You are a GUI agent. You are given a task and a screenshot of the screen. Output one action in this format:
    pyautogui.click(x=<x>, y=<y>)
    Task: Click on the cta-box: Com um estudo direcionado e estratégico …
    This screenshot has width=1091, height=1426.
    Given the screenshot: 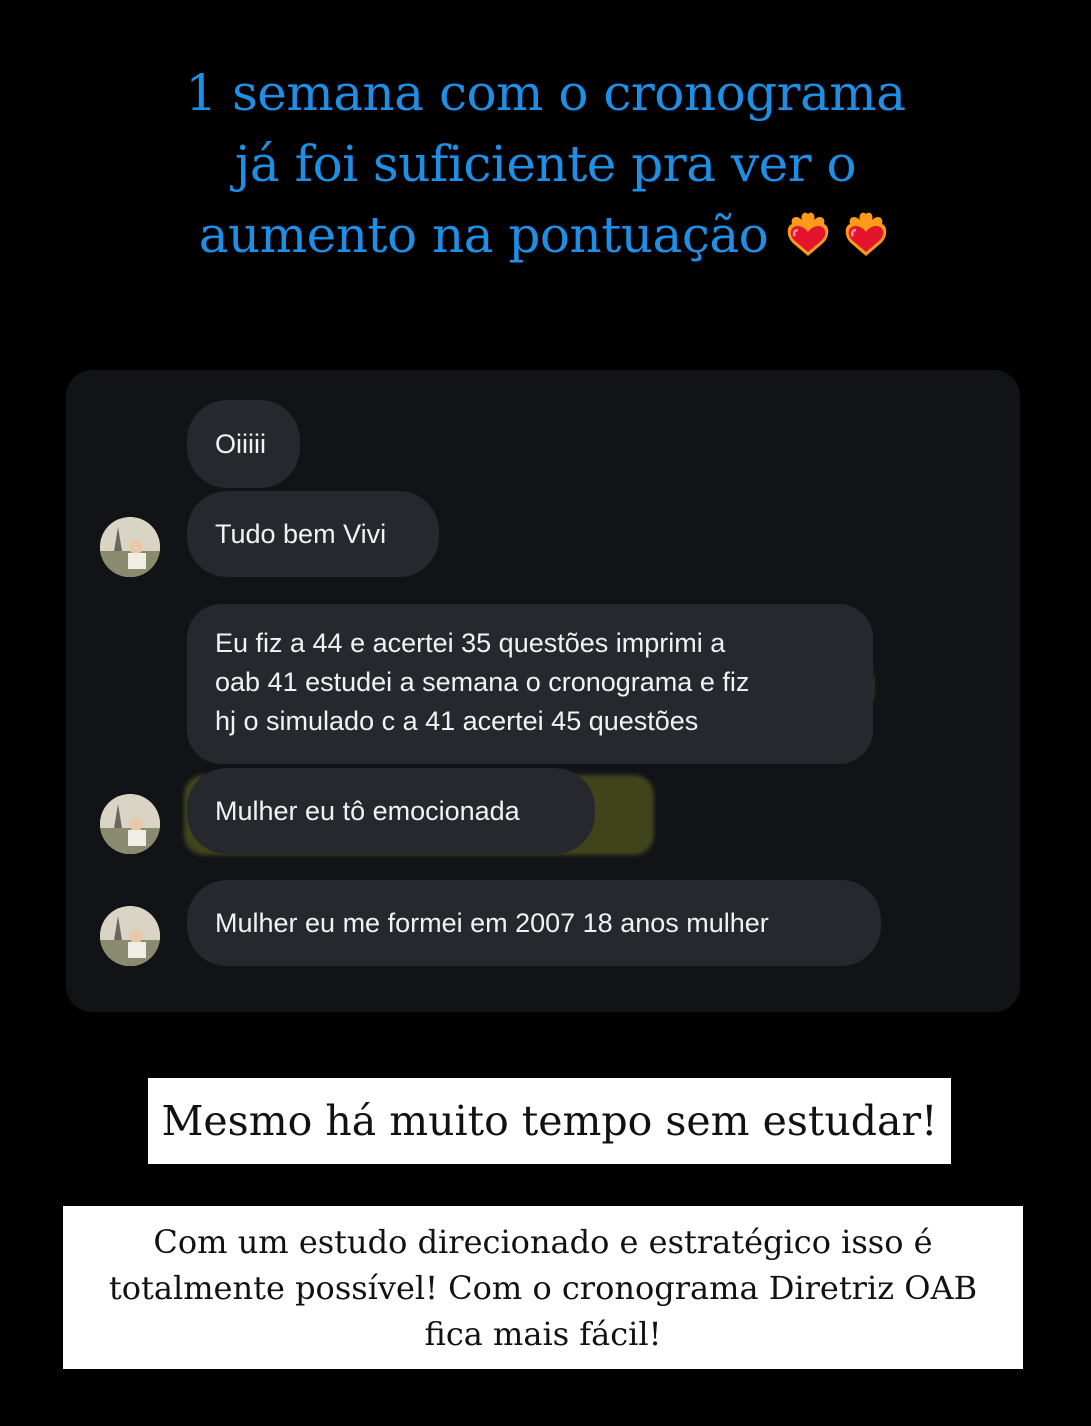 What is the action you would take?
    pyautogui.click(x=543, y=1287)
    